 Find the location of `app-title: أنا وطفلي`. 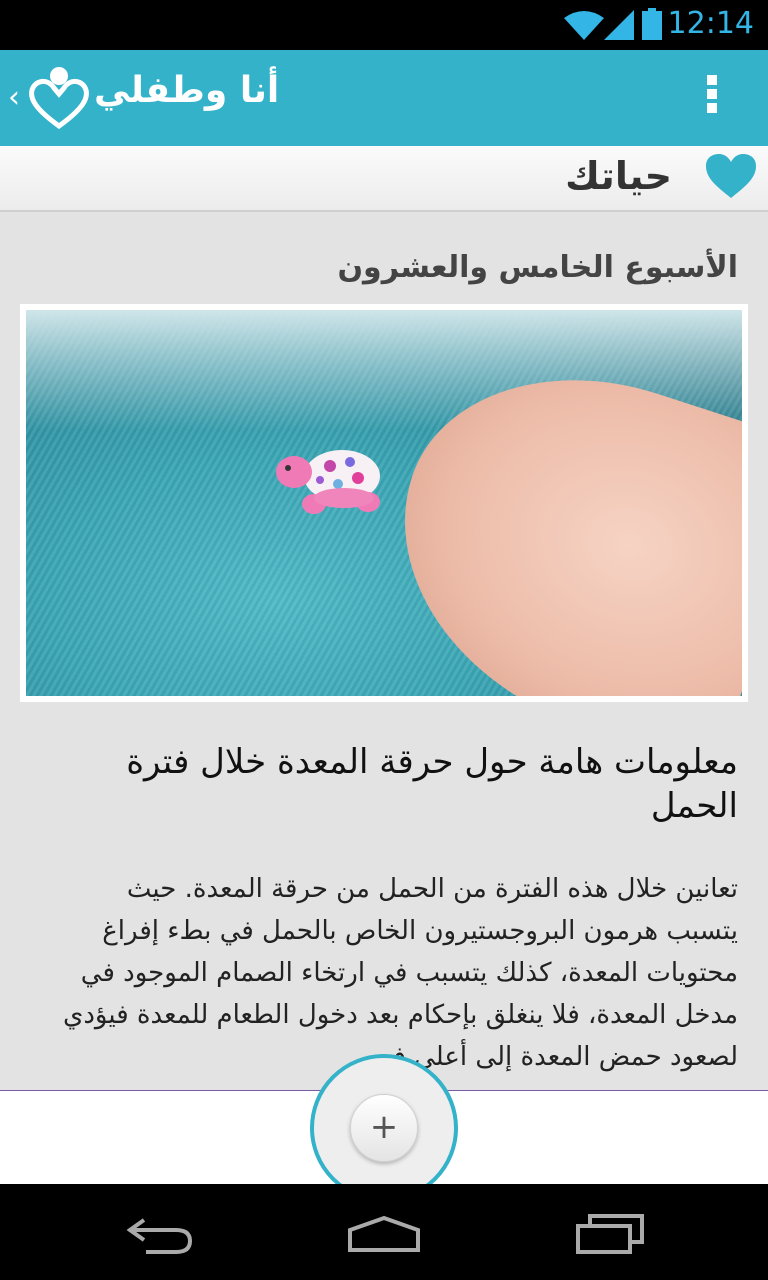

app-title: أنا وطفلي is located at coordinates (187, 90).